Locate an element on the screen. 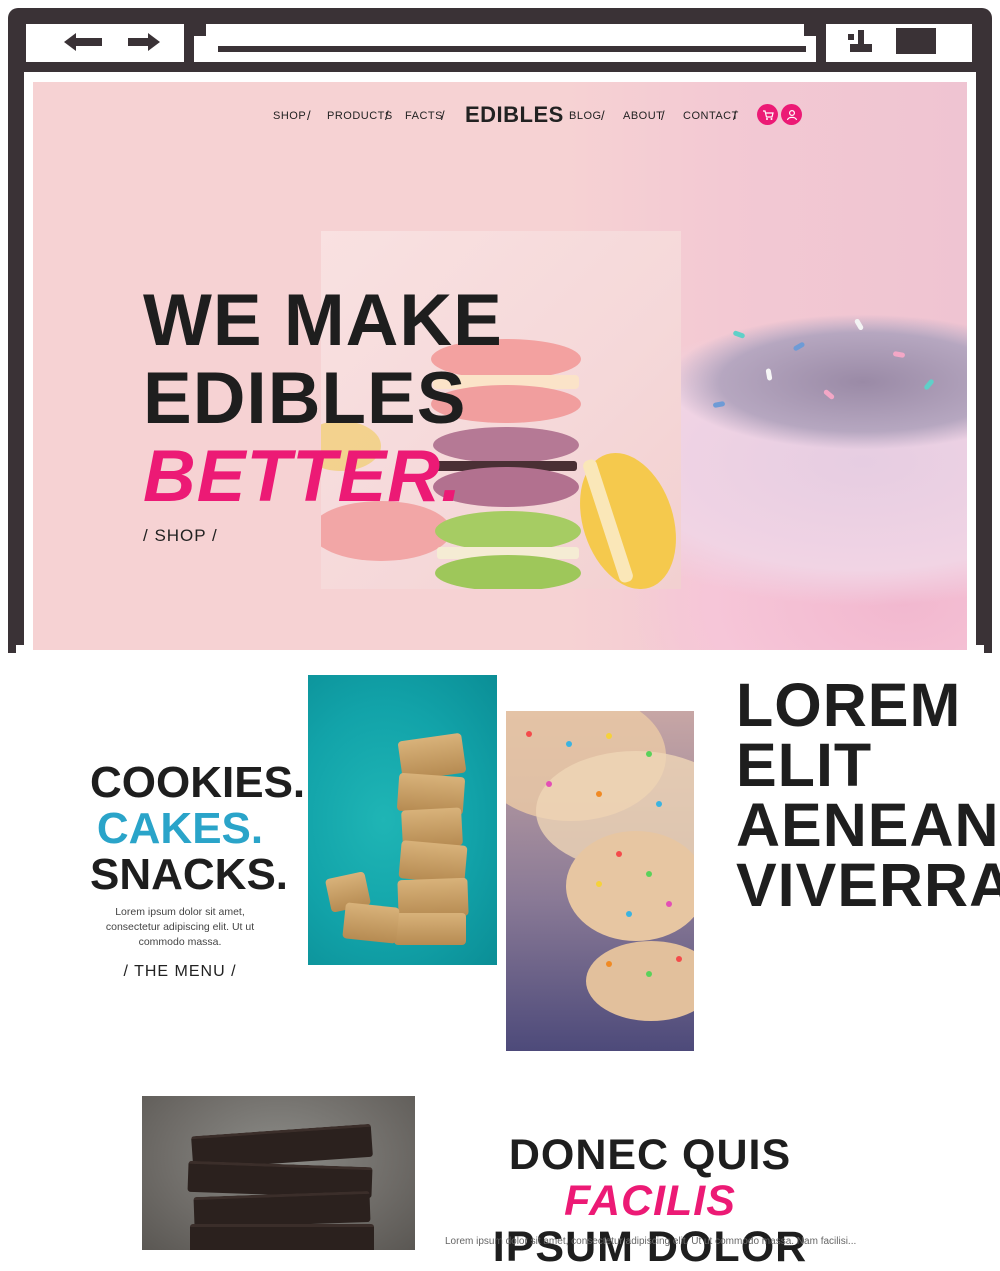 The width and height of the screenshot is (1000, 1271). hero-line-2: EDIBLES is located at coordinates (305, 398).